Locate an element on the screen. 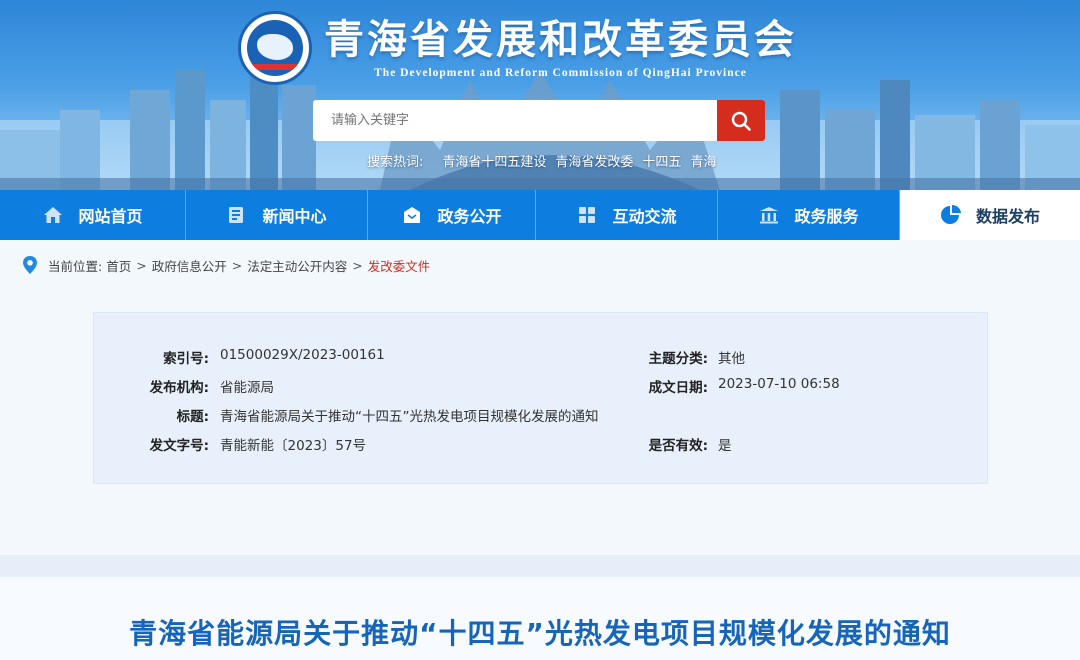 The height and width of the screenshot is (660, 1080). hot-word-link: 十四五 is located at coordinates (661, 160).